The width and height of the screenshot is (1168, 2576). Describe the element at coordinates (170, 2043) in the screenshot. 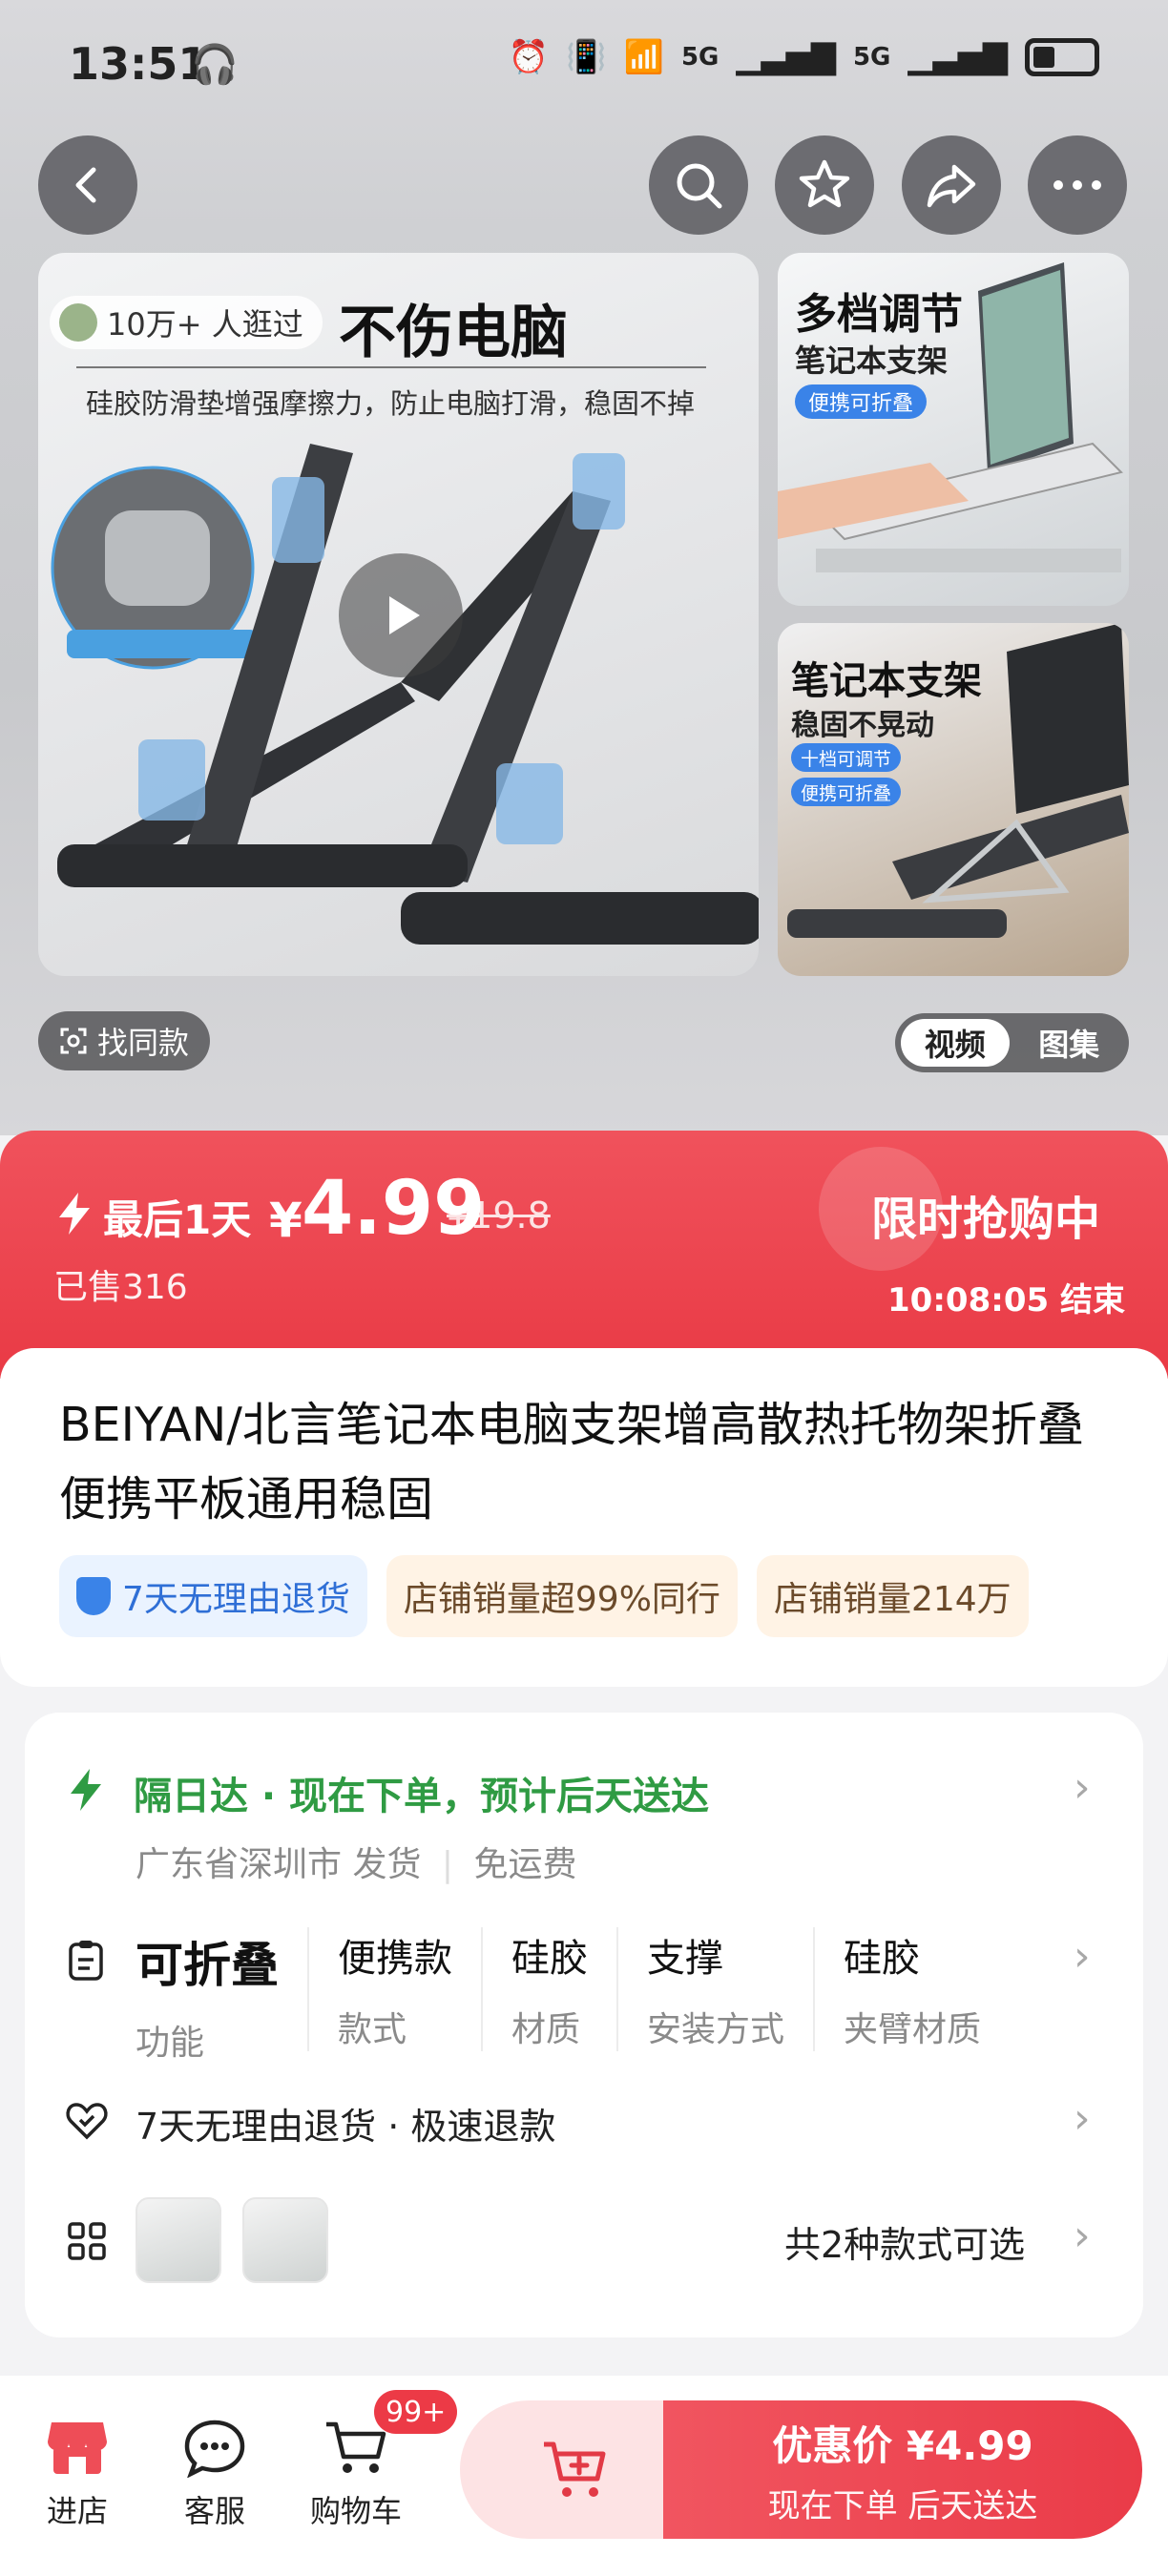

I see `spec-key: 功能` at that location.